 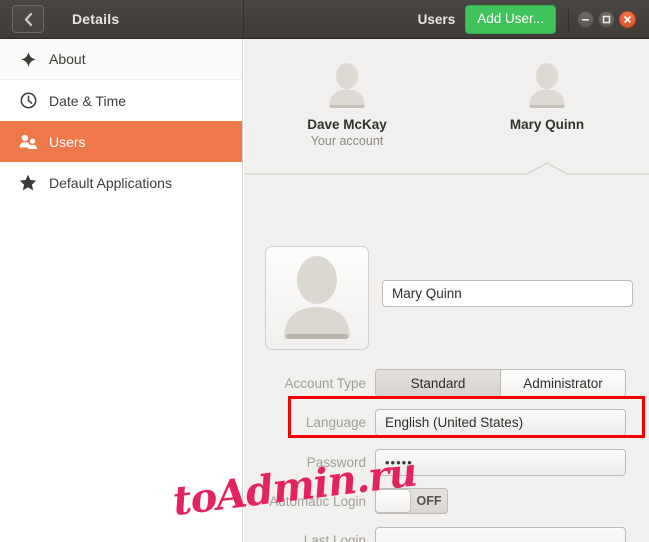 I want to click on chevron-left-icon, so click(x=28, y=19).